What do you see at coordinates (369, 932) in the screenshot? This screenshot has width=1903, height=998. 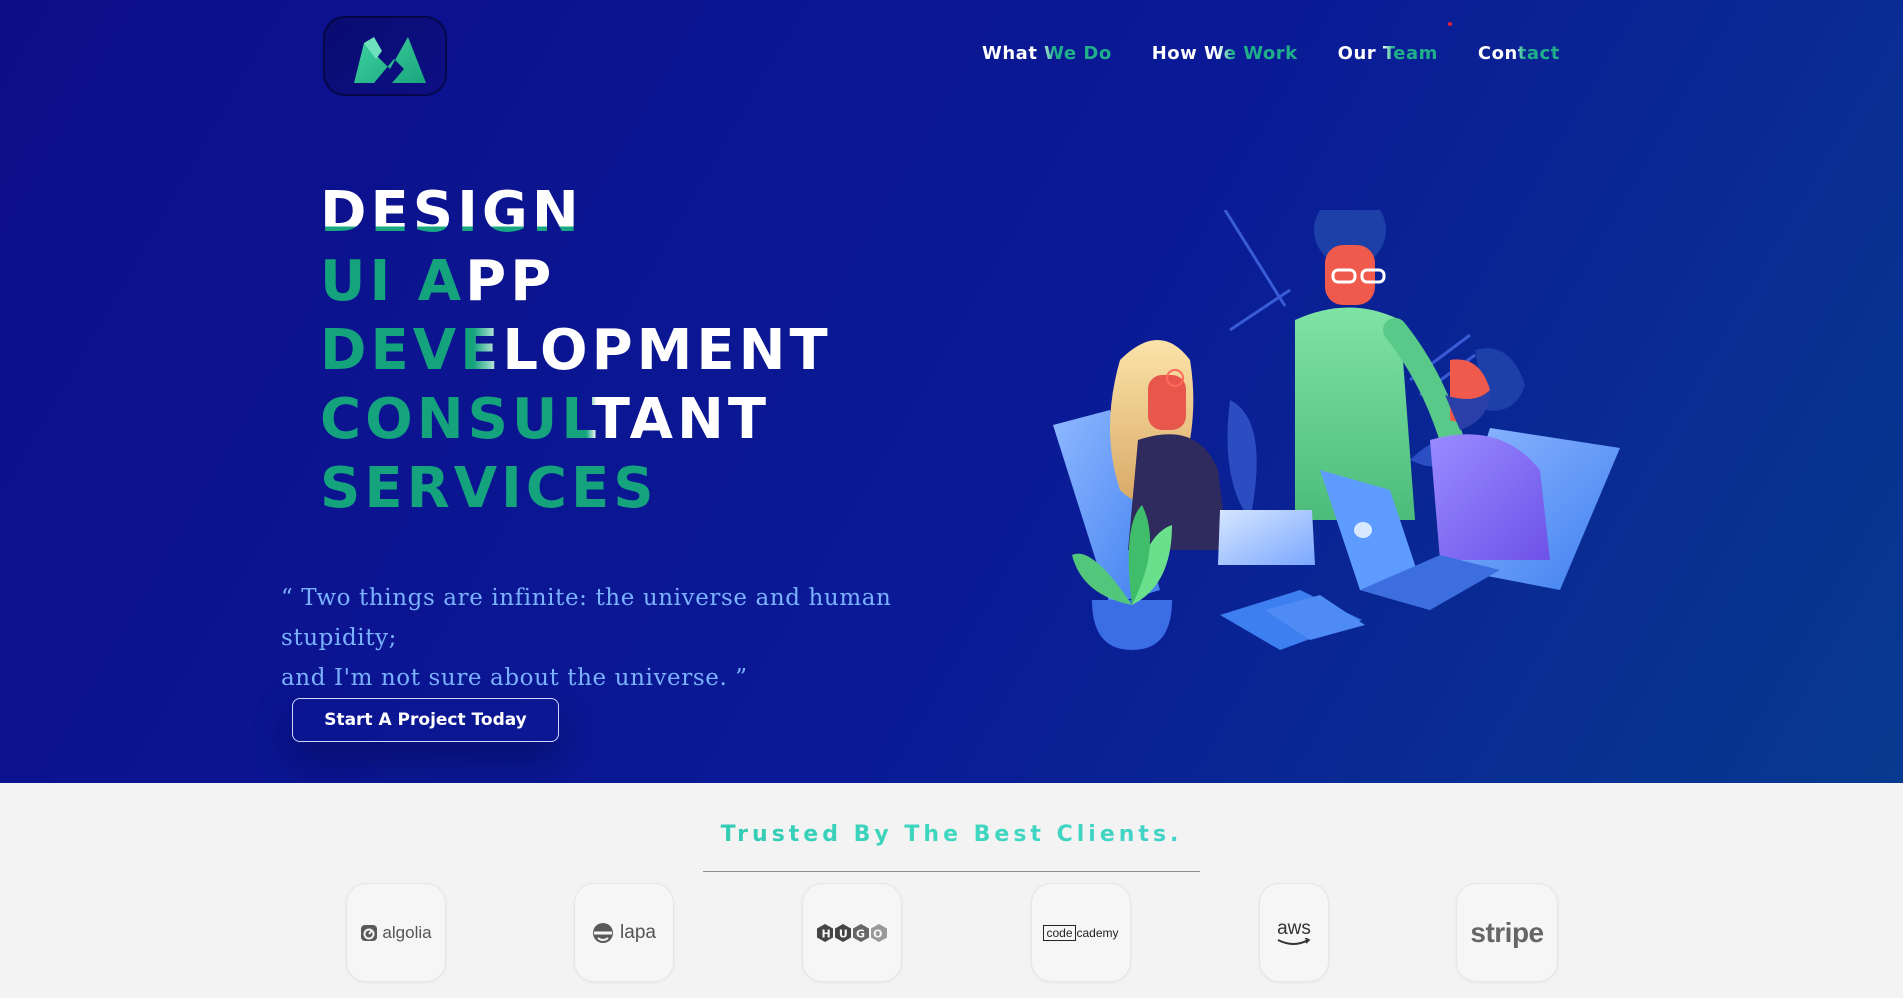 I see `algolia-icon` at bounding box center [369, 932].